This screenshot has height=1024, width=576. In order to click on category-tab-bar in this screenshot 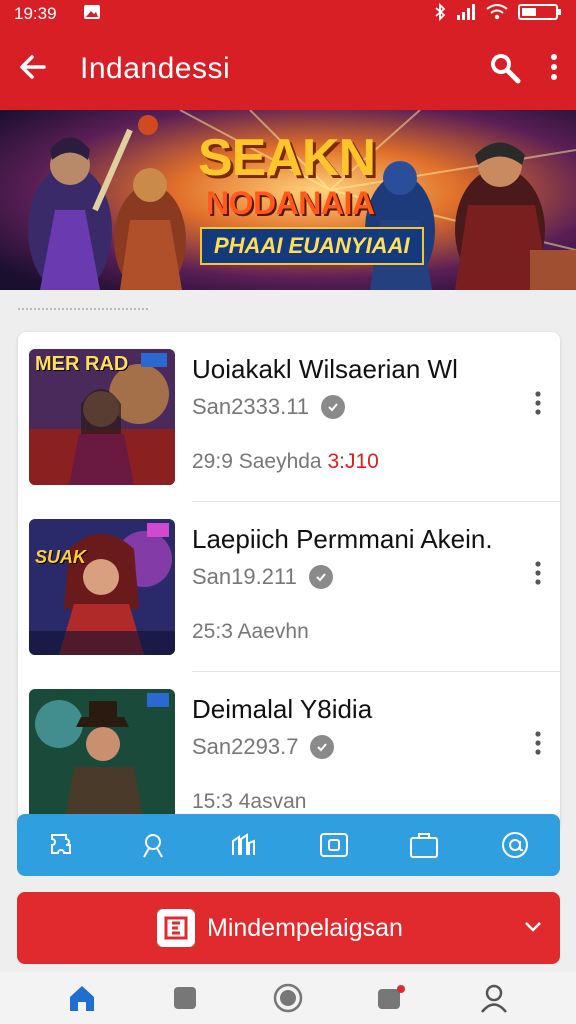, I will do `click(288, 845)`.